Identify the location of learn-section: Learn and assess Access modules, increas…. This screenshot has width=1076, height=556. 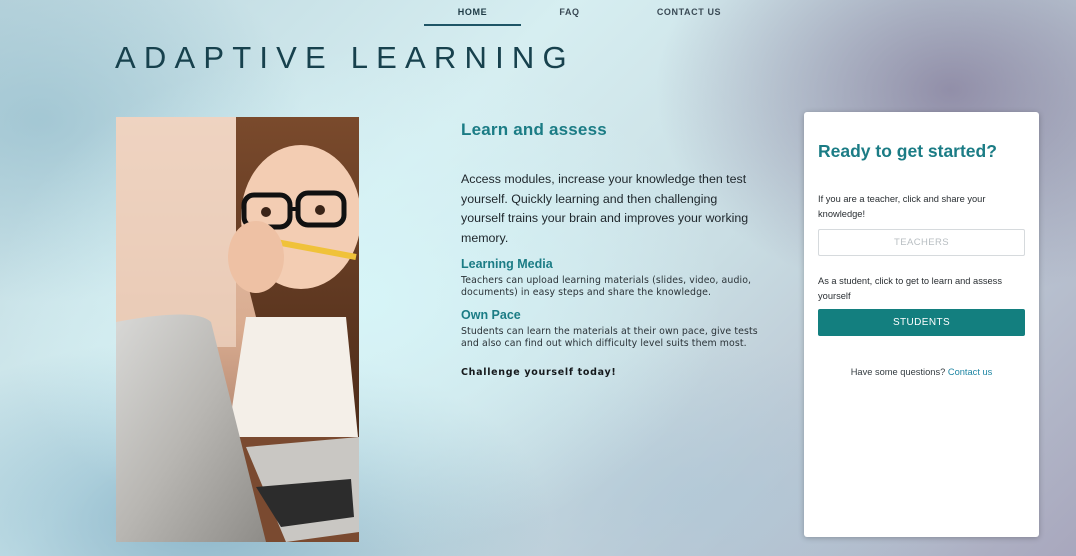
(611, 249).